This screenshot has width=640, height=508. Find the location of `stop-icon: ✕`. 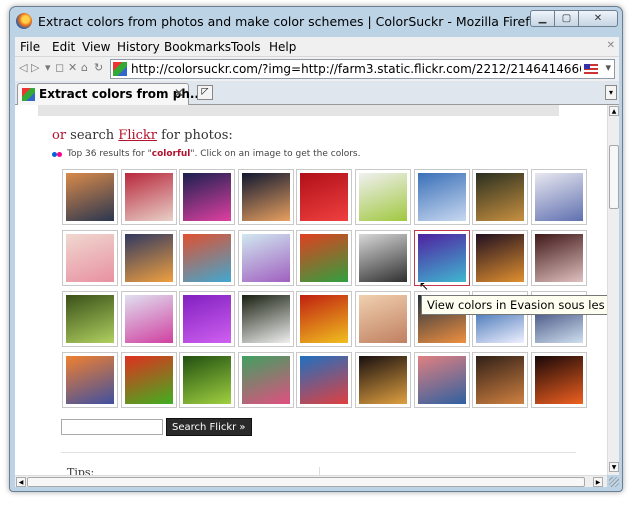

stop-icon: ✕ is located at coordinates (72, 67).